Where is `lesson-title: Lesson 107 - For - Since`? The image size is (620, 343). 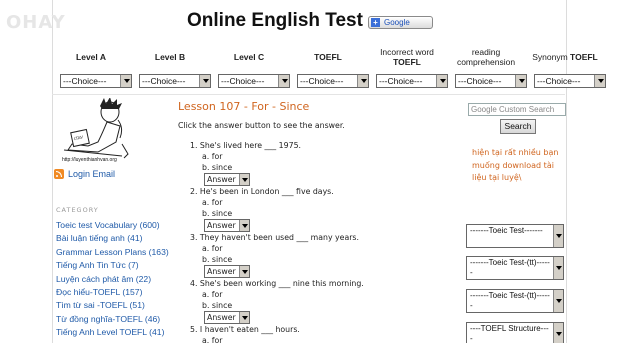 lesson-title: Lesson 107 - For - Since is located at coordinates (244, 106).